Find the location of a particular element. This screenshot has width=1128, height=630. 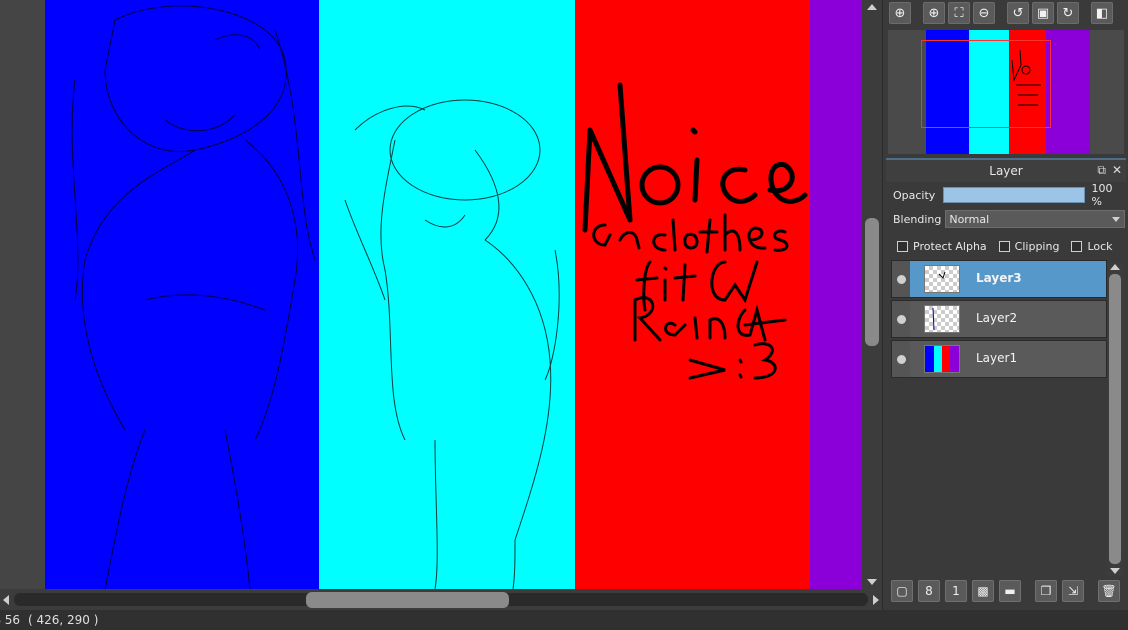

canvas-horizontal-scrollbar is located at coordinates (441, 599).